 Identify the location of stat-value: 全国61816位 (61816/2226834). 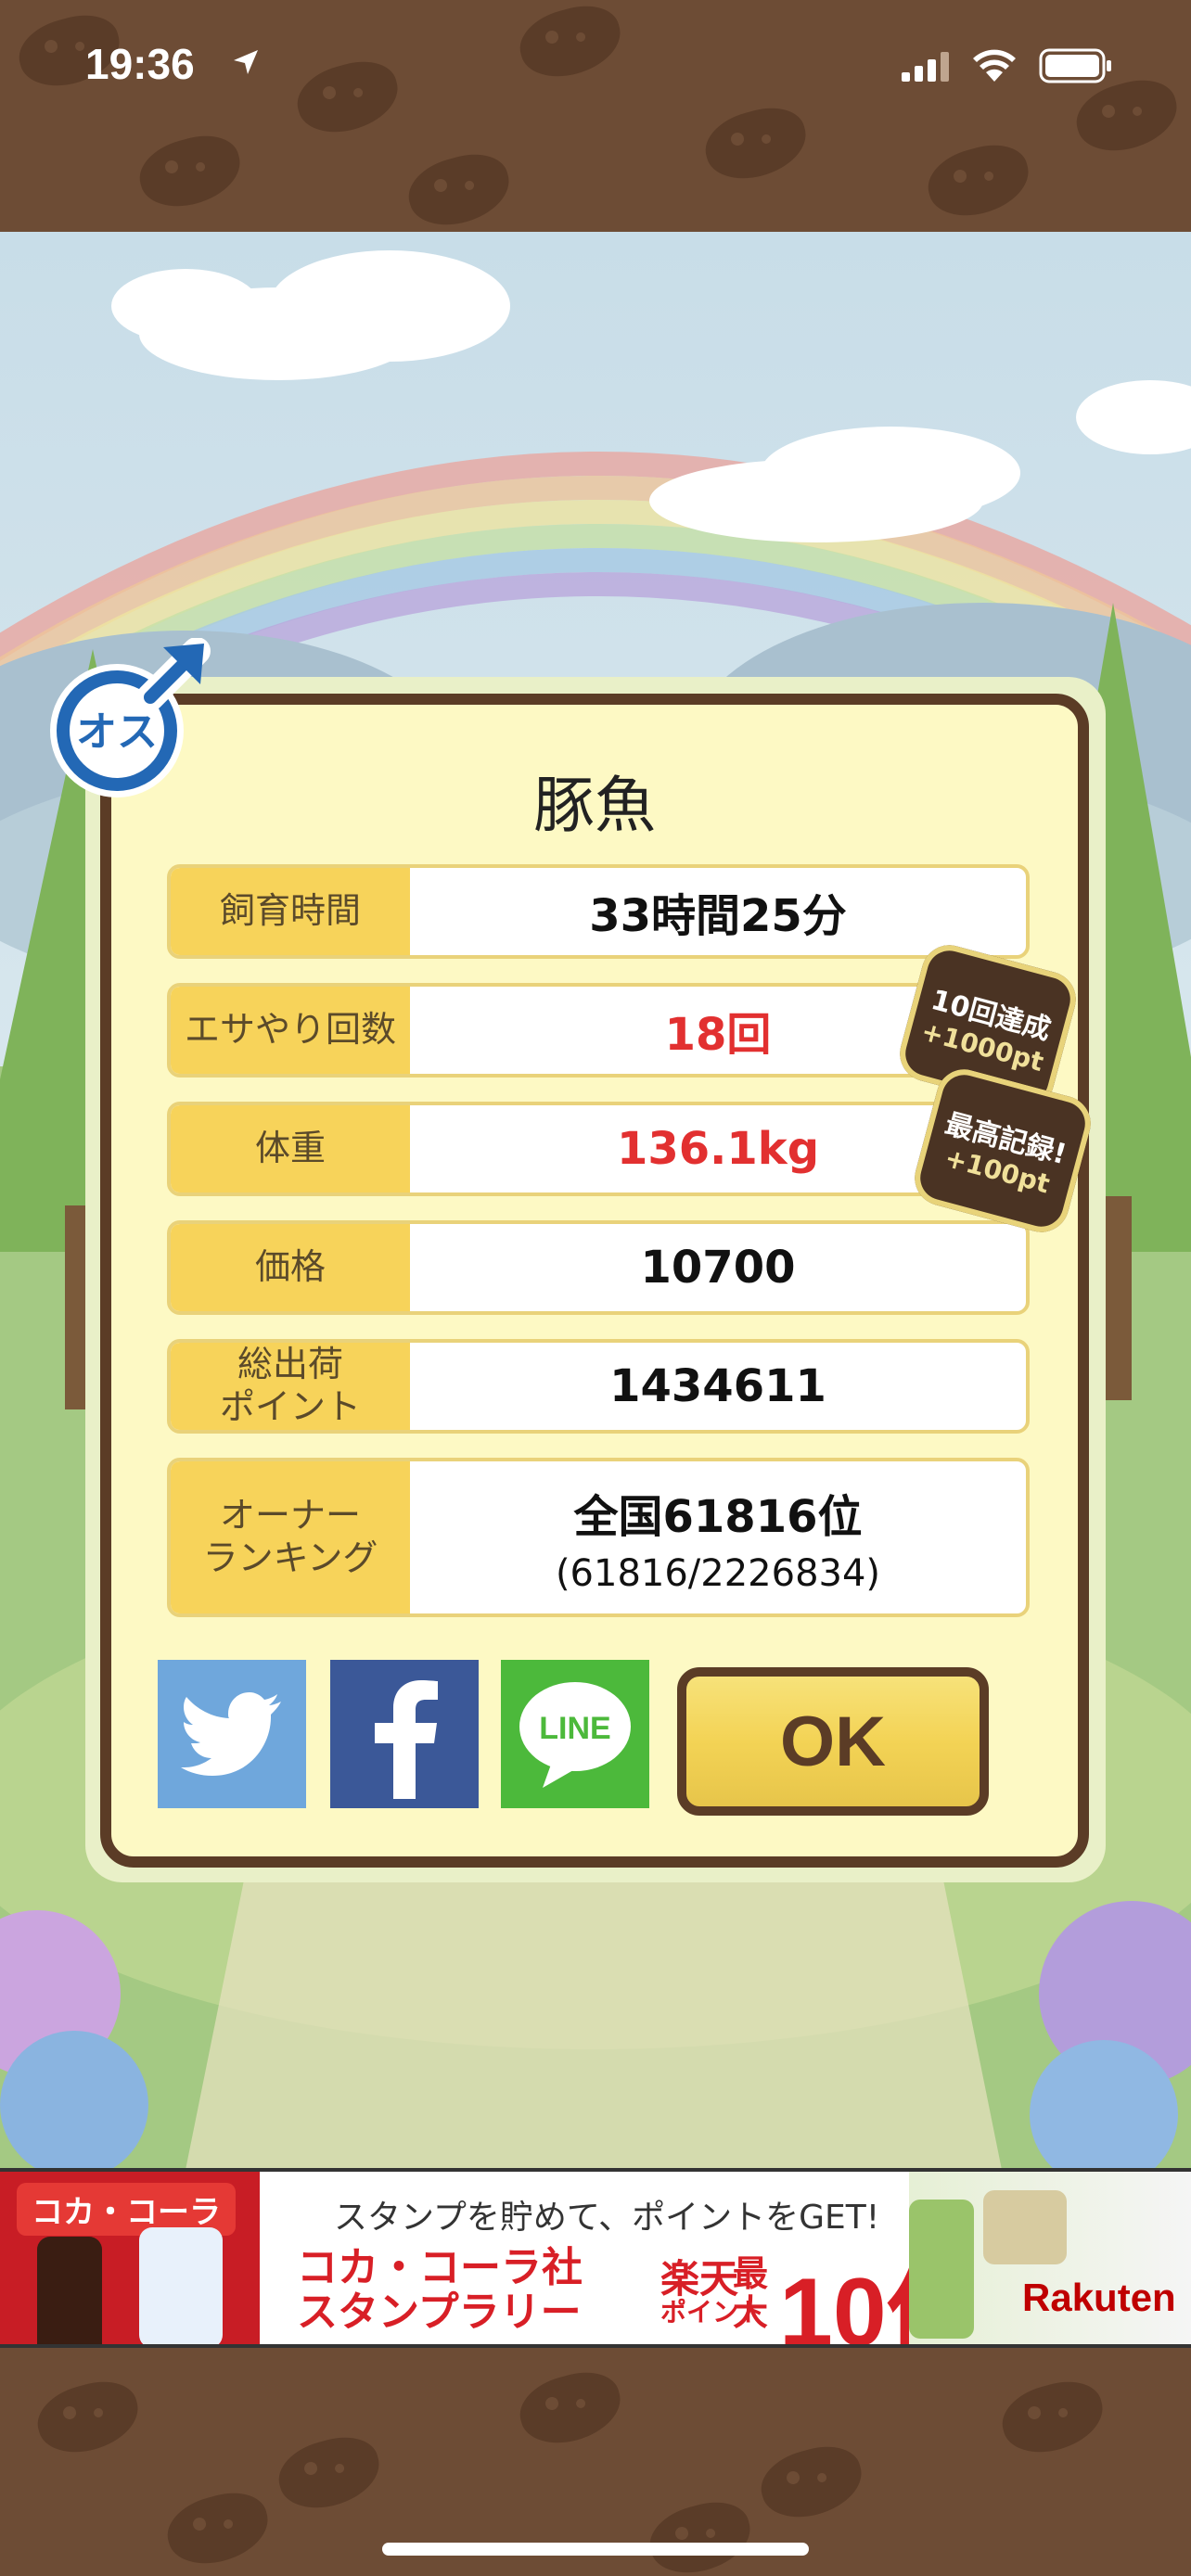
(718, 1537).